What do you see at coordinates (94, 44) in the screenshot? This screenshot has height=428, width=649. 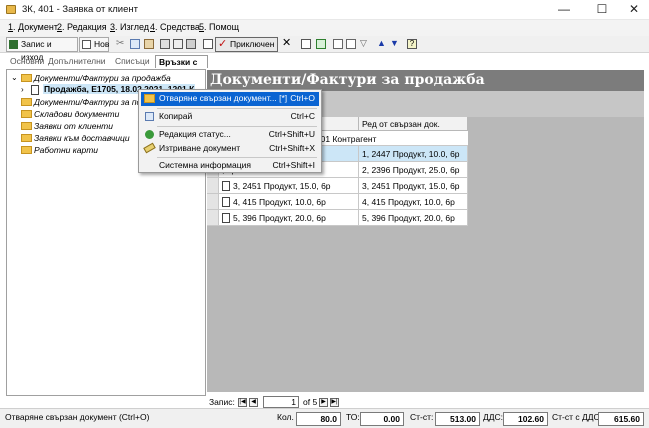 I see `new-button: Нов` at bounding box center [94, 44].